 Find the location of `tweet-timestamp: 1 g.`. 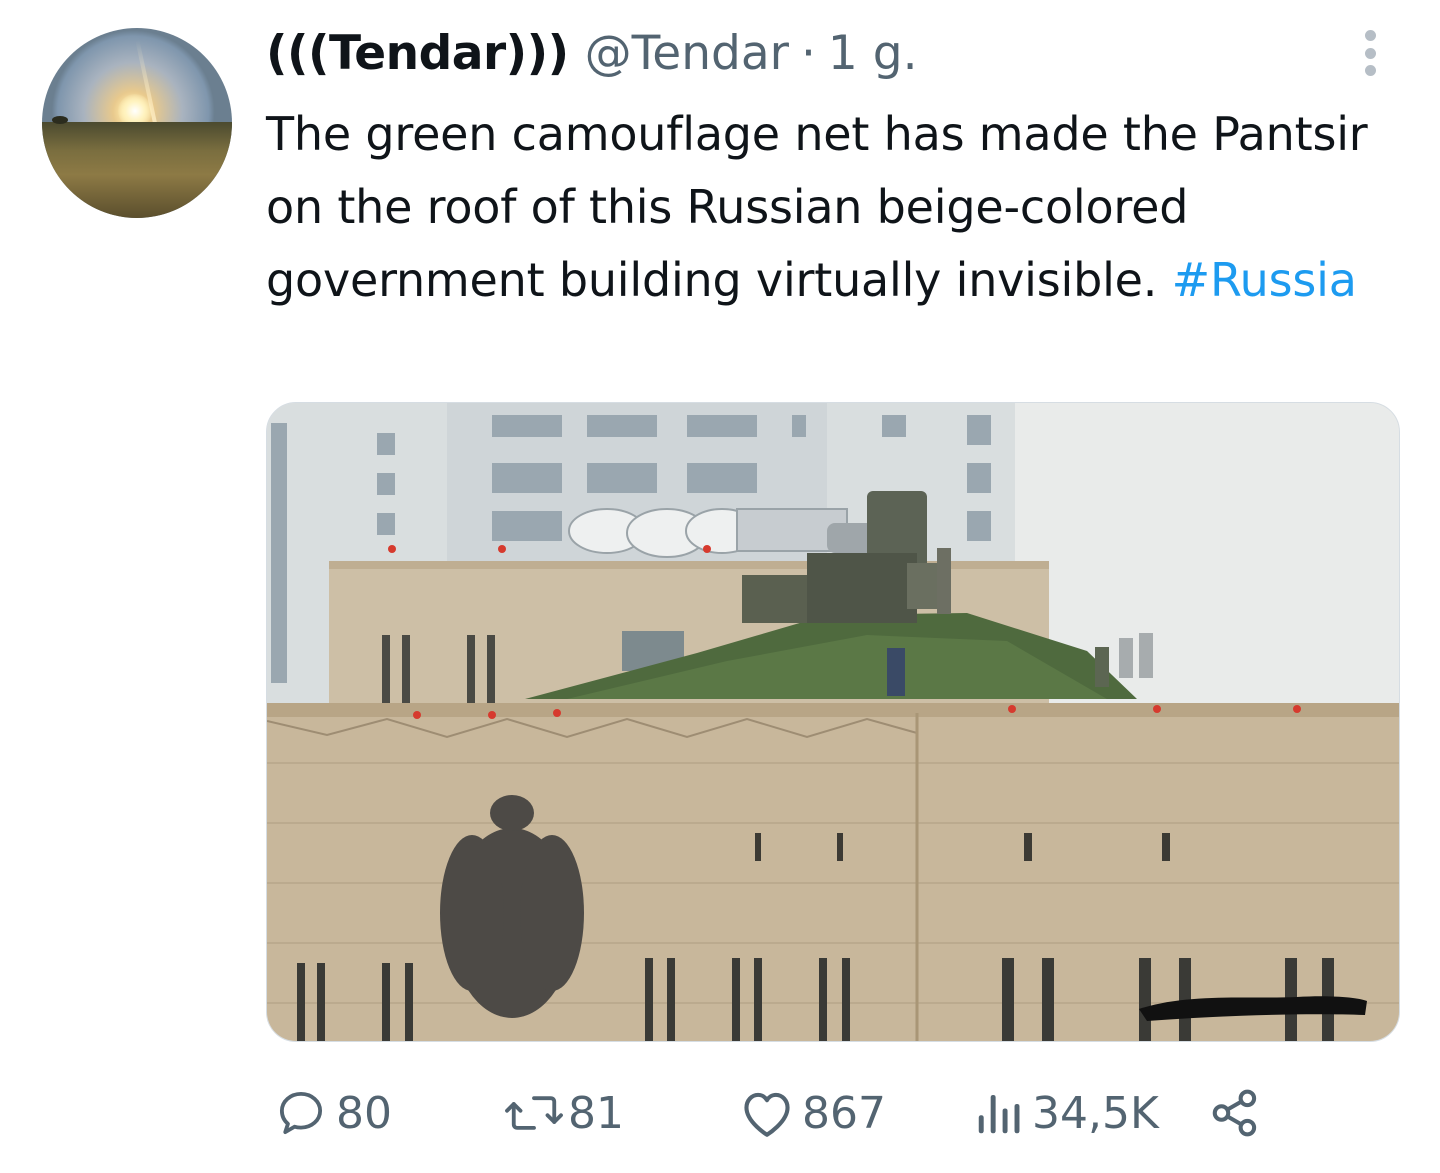

tweet-timestamp: 1 g. is located at coordinates (873, 53).